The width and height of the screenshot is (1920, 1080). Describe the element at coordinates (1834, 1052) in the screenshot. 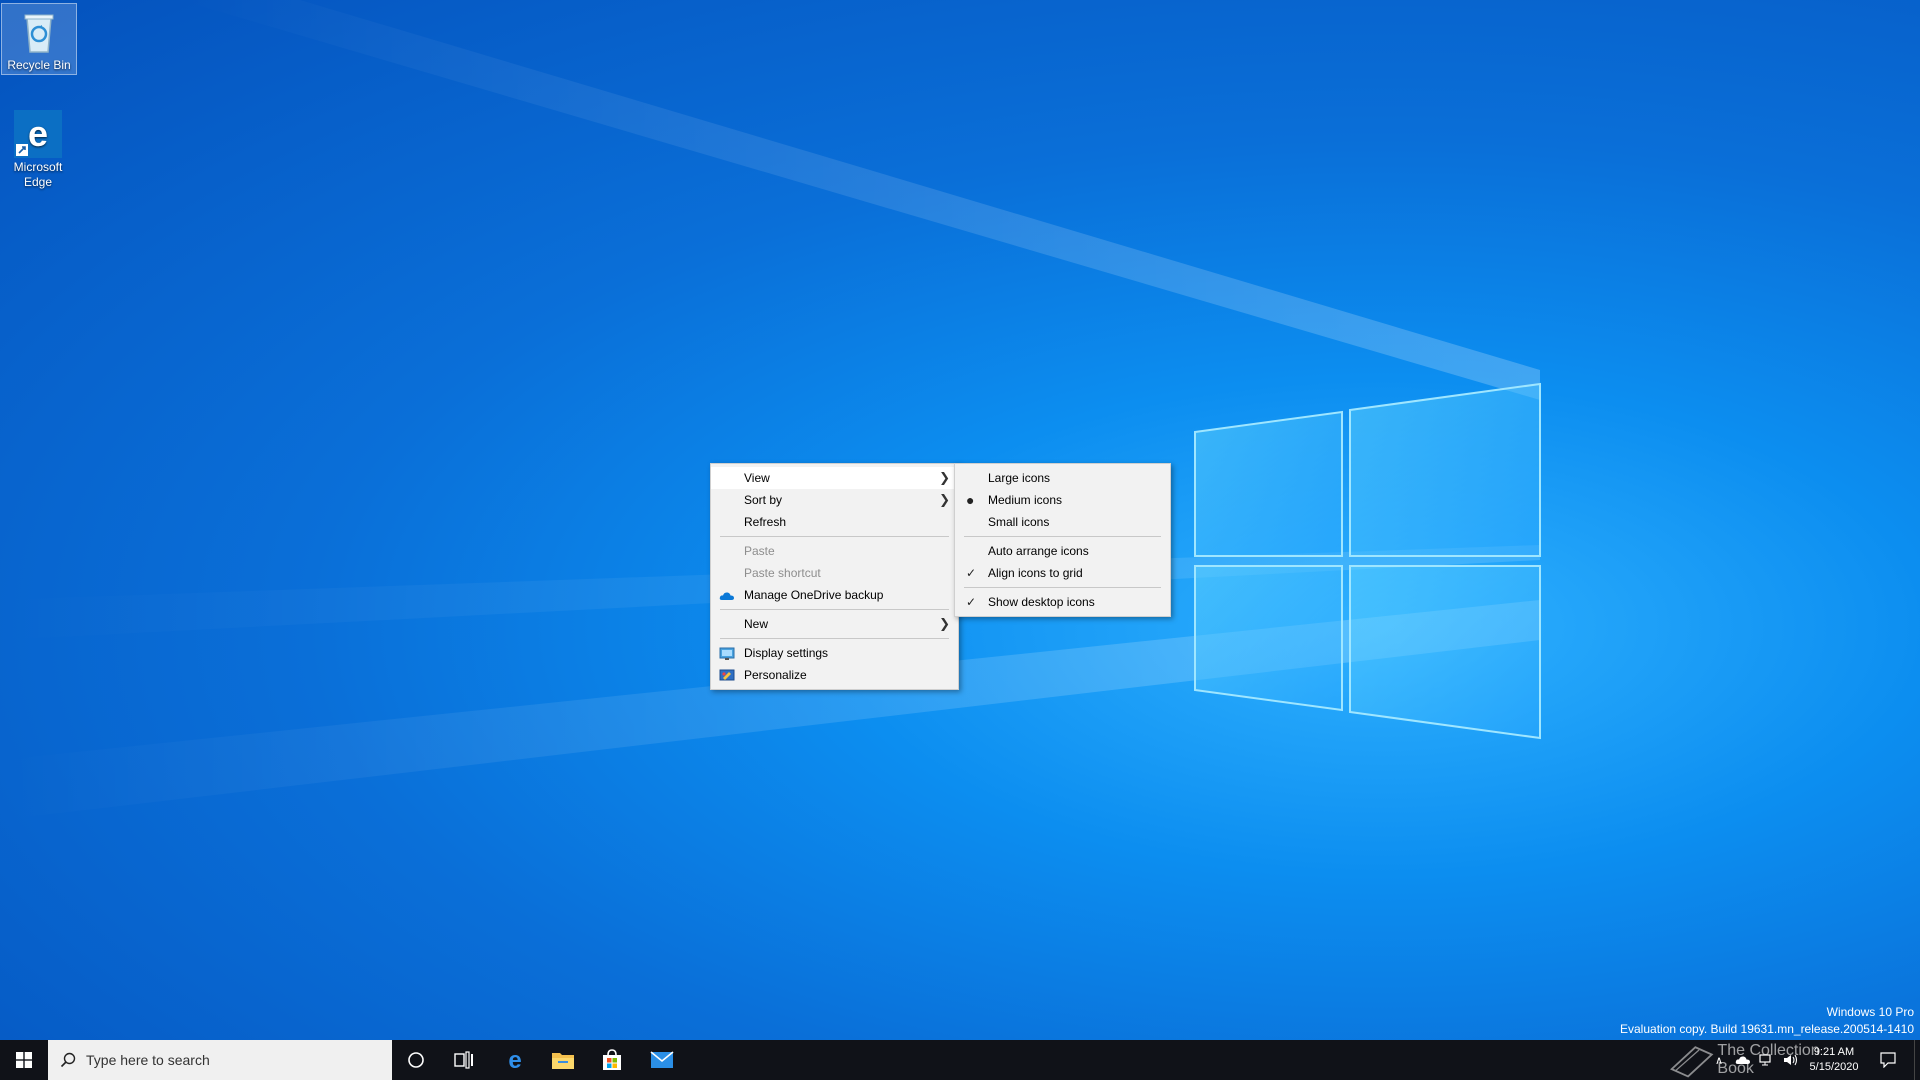

I see `clock-time: 9:21 AM` at that location.